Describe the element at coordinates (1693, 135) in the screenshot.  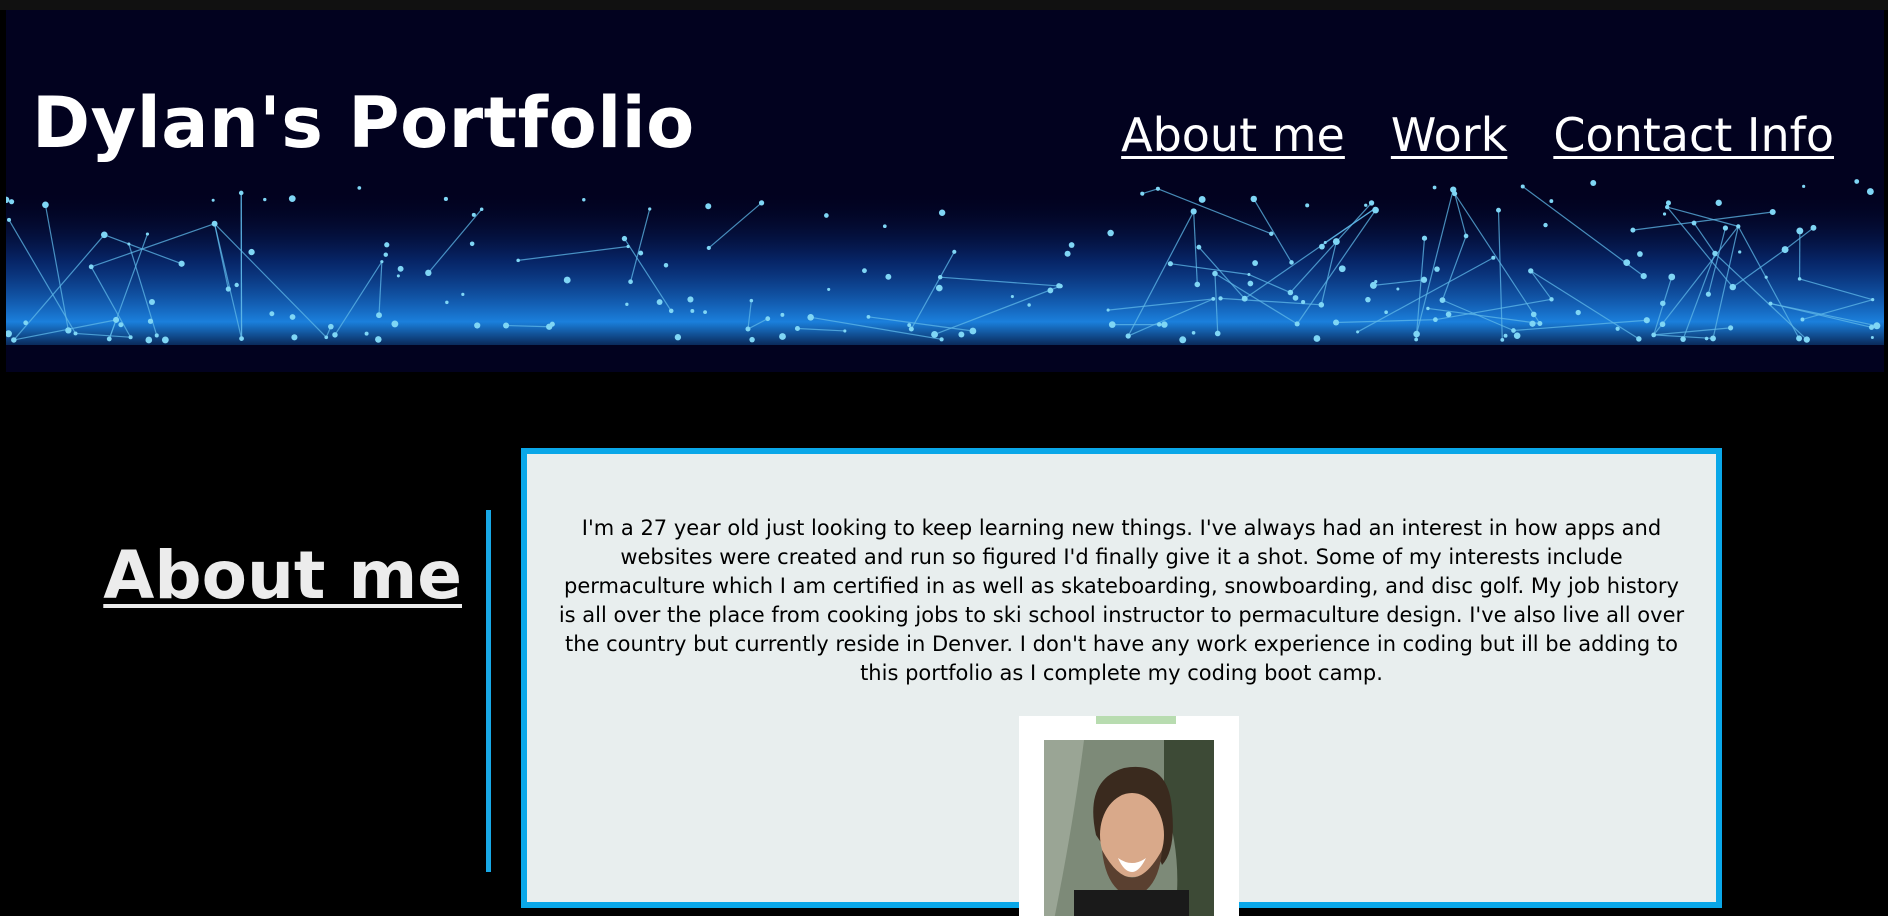
I see `nav-link-contact-info: Contact Info` at that location.